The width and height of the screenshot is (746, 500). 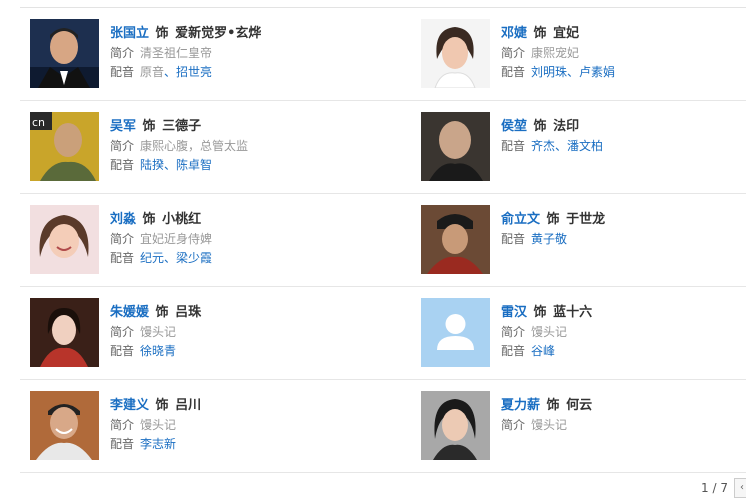 I want to click on actor-name-link: 俞立文, so click(x=520, y=219).